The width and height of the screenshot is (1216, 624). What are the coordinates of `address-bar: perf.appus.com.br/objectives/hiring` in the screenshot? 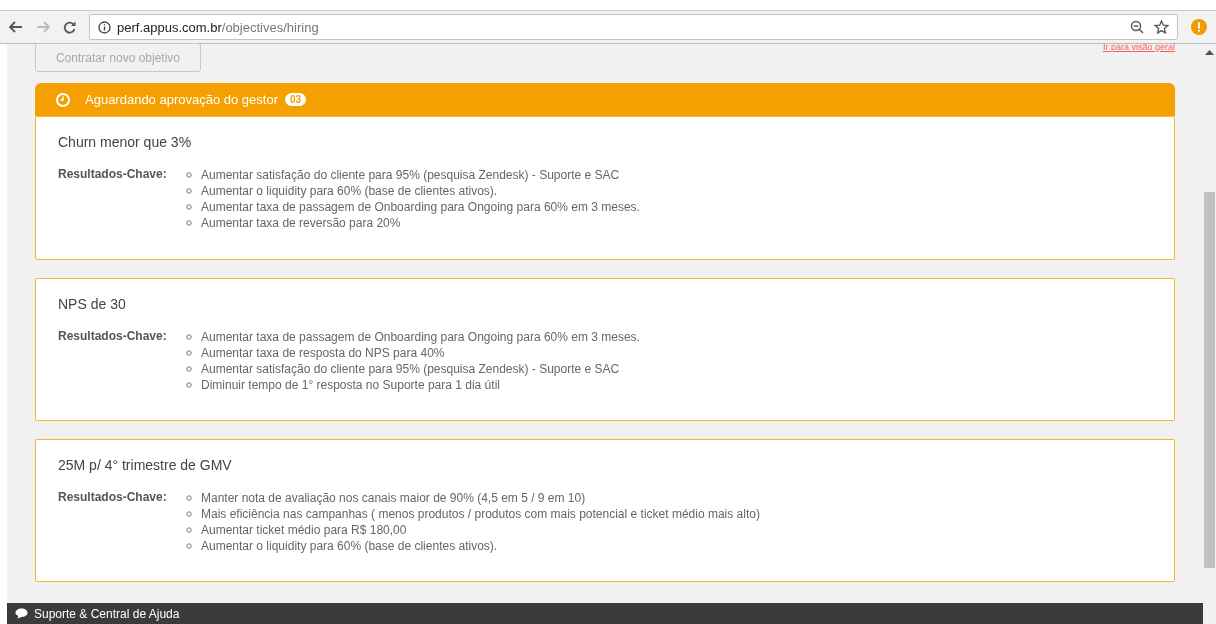 It's located at (633, 27).